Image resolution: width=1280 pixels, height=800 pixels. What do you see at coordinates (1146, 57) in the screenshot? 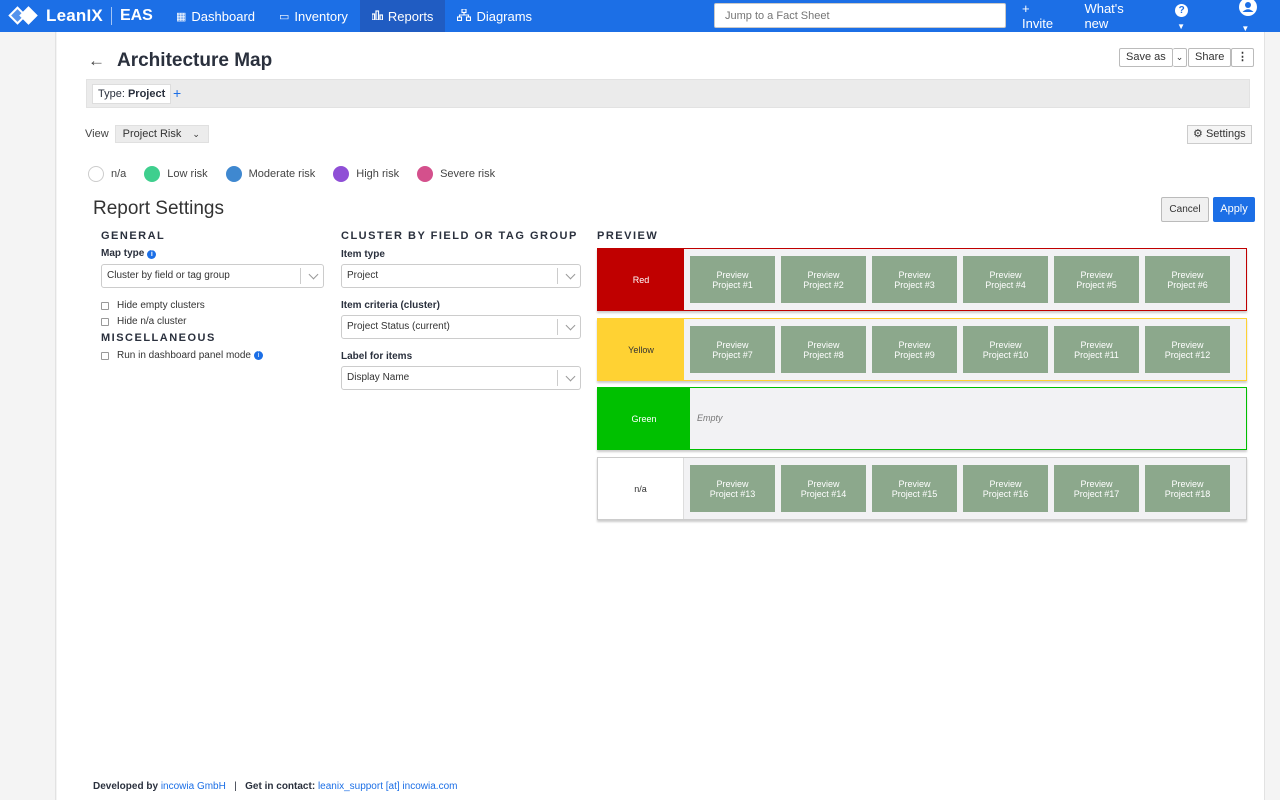
I see `save-as-button: Save as` at bounding box center [1146, 57].